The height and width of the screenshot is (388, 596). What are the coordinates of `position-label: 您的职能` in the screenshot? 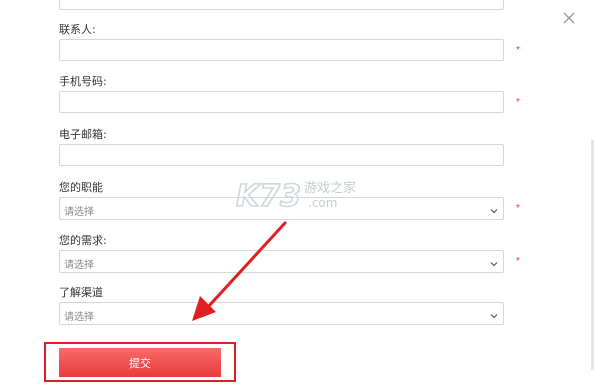 It's located at (81, 187).